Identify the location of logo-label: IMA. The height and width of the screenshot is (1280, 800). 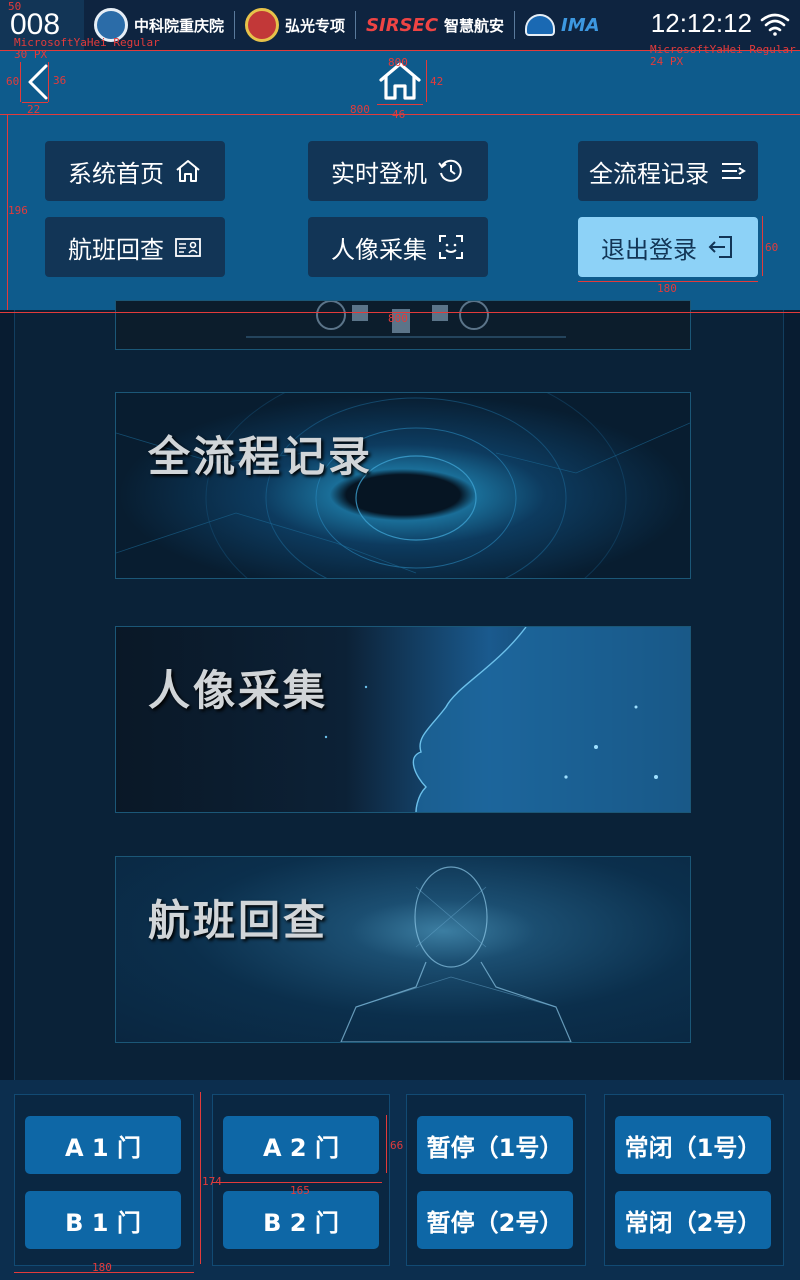
(580, 25).